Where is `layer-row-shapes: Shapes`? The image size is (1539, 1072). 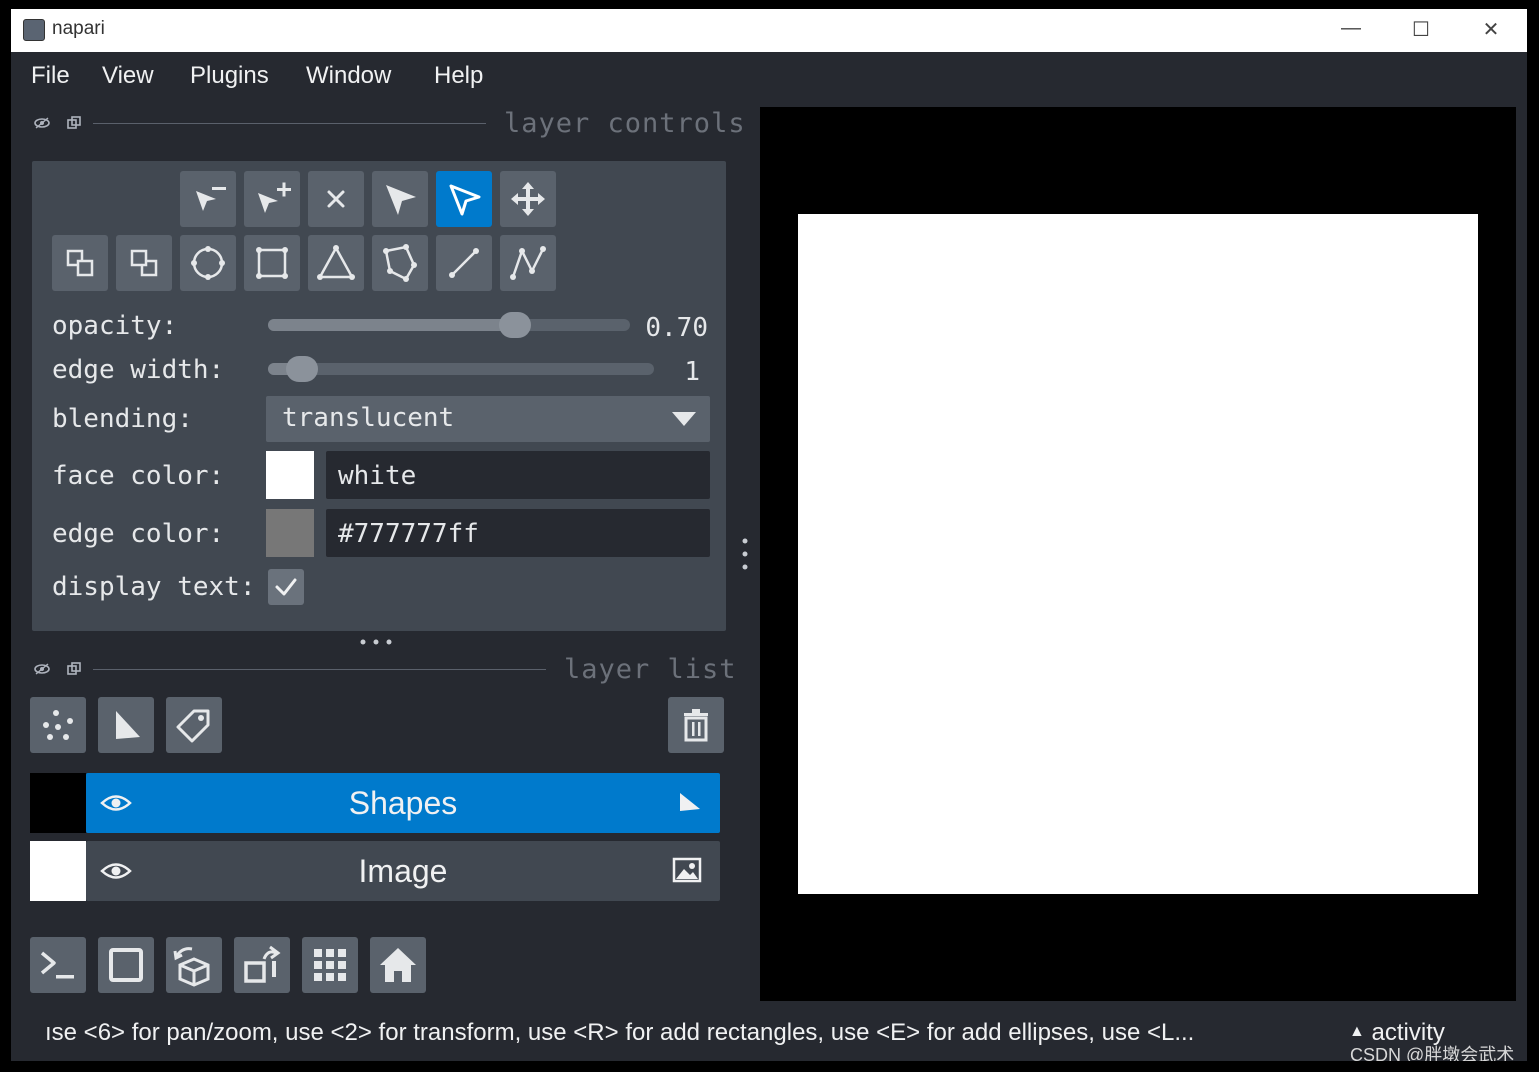
layer-row-shapes: Shapes is located at coordinates (375, 803).